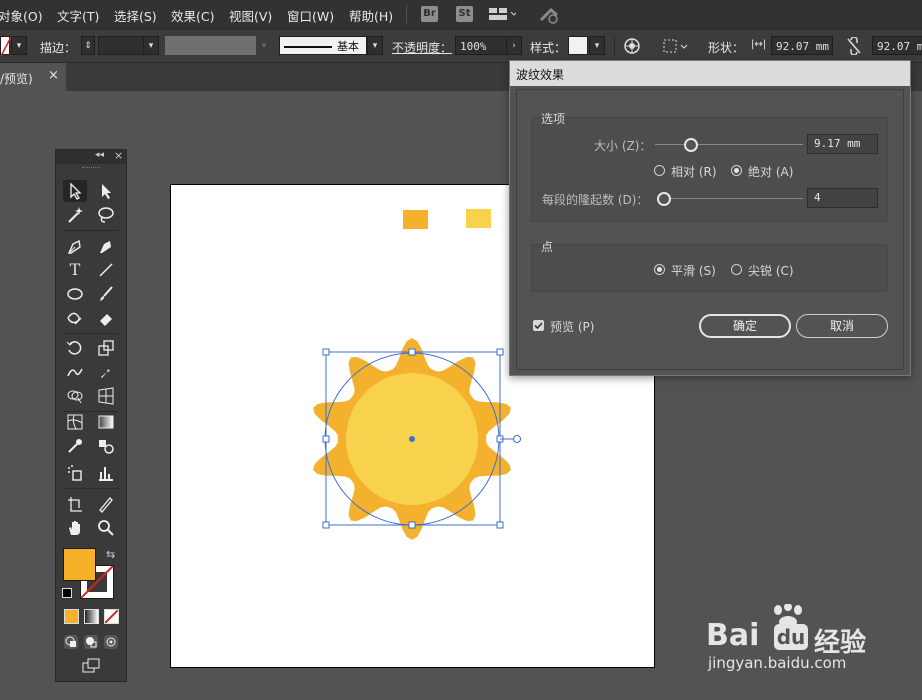  What do you see at coordinates (503, 15) in the screenshot?
I see `arrange-documents-icon` at bounding box center [503, 15].